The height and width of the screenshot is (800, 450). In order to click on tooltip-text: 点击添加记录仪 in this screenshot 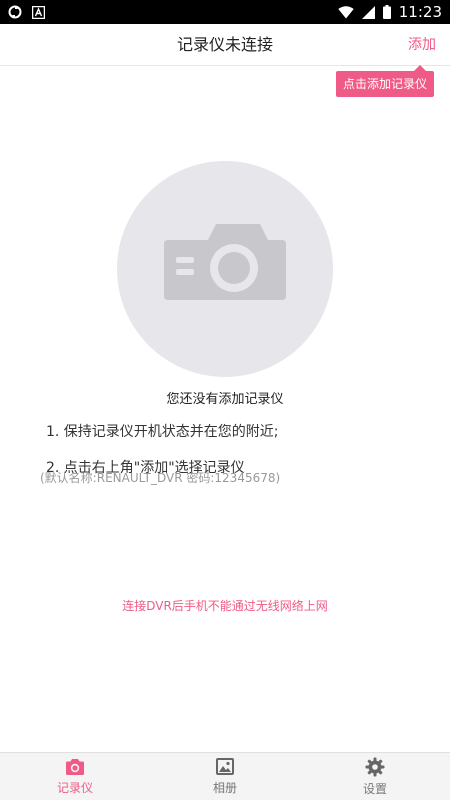, I will do `click(384, 84)`.